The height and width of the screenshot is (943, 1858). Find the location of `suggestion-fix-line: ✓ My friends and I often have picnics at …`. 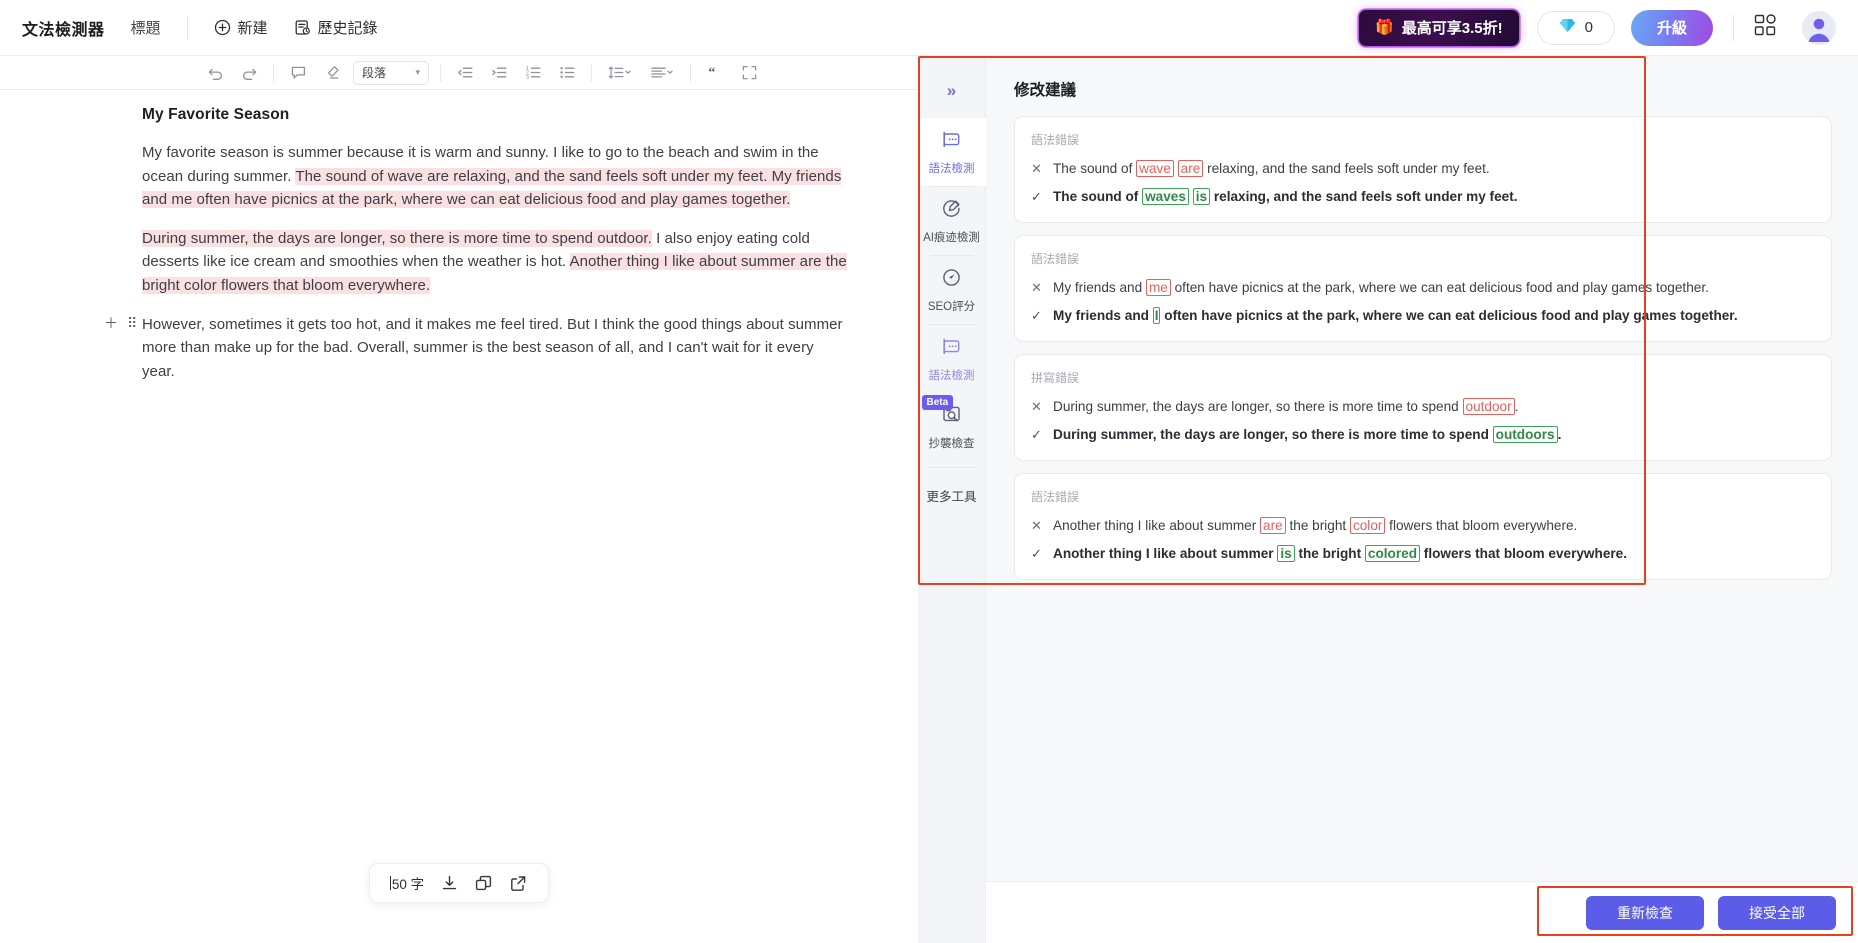

suggestion-fix-line: ✓ My friends and I often have picnics at … is located at coordinates (1423, 315).